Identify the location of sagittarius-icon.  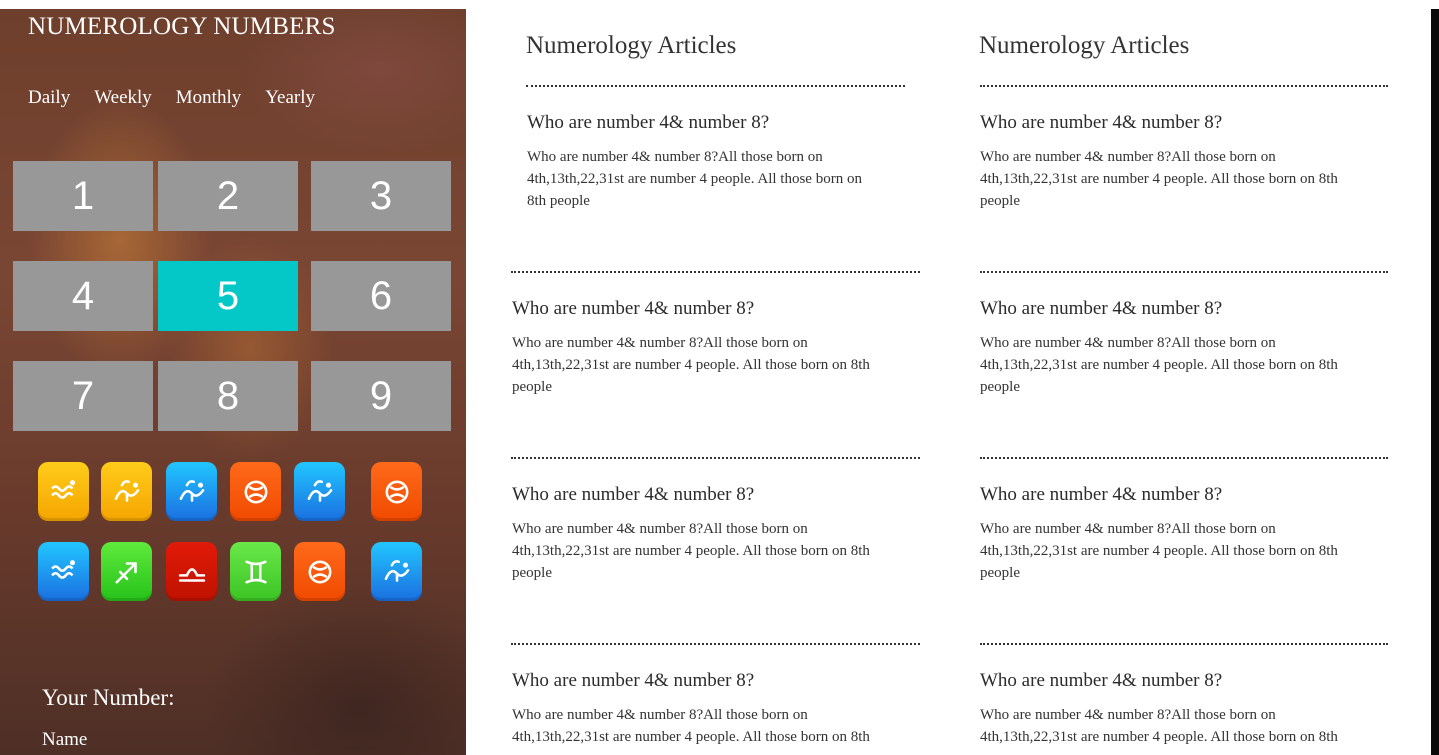
(126, 571).